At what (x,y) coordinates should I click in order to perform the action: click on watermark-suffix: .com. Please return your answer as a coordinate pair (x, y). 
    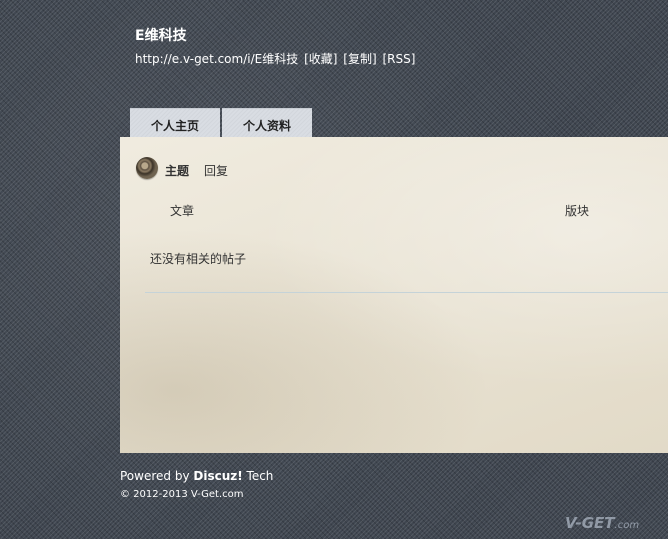
    Looking at the image, I should click on (627, 525).